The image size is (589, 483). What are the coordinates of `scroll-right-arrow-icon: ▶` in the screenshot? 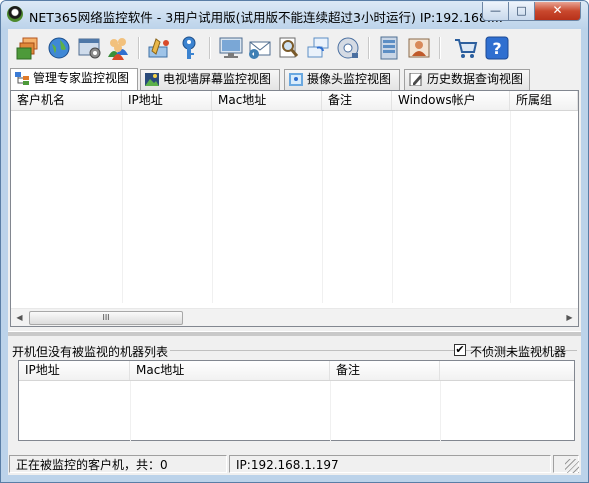 It's located at (569, 317).